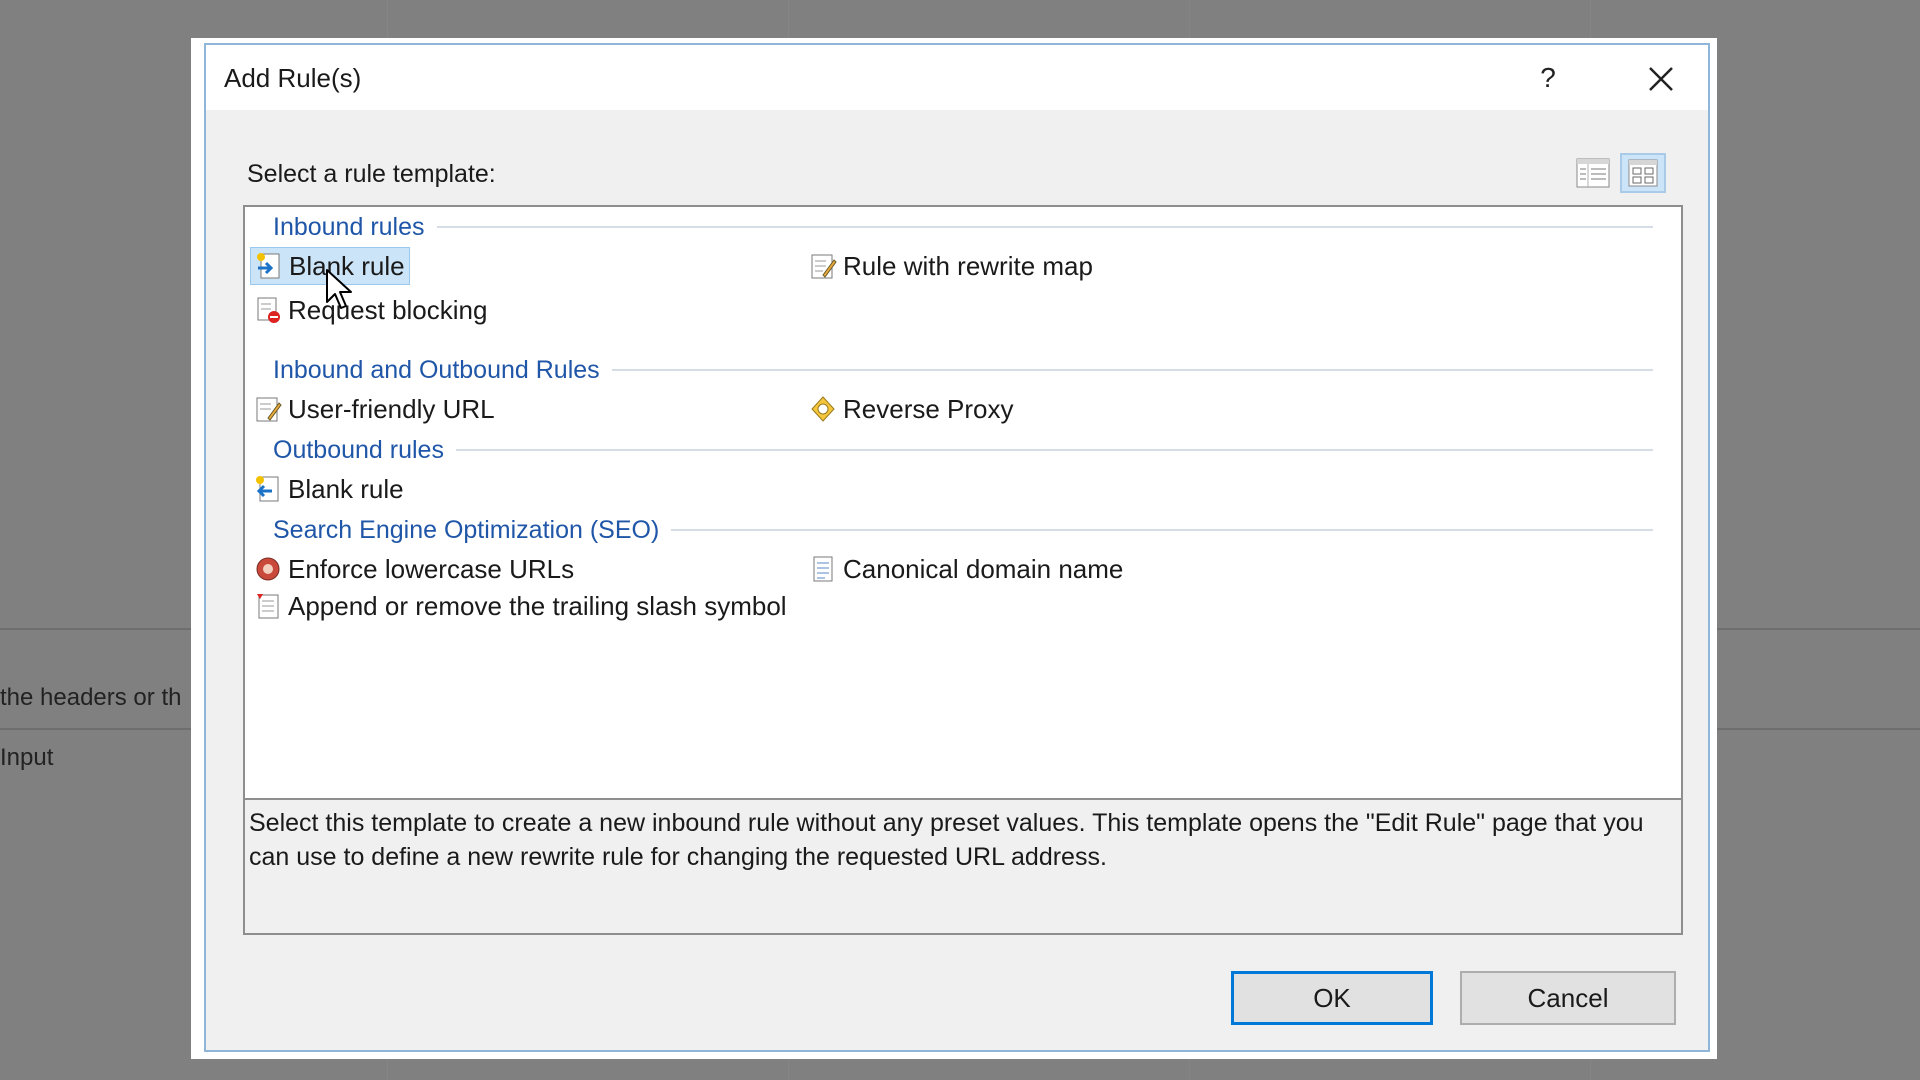 Image resolution: width=1920 pixels, height=1080 pixels. I want to click on template-rule-with-rewrite-map: Rule with rewrite map, so click(951, 266).